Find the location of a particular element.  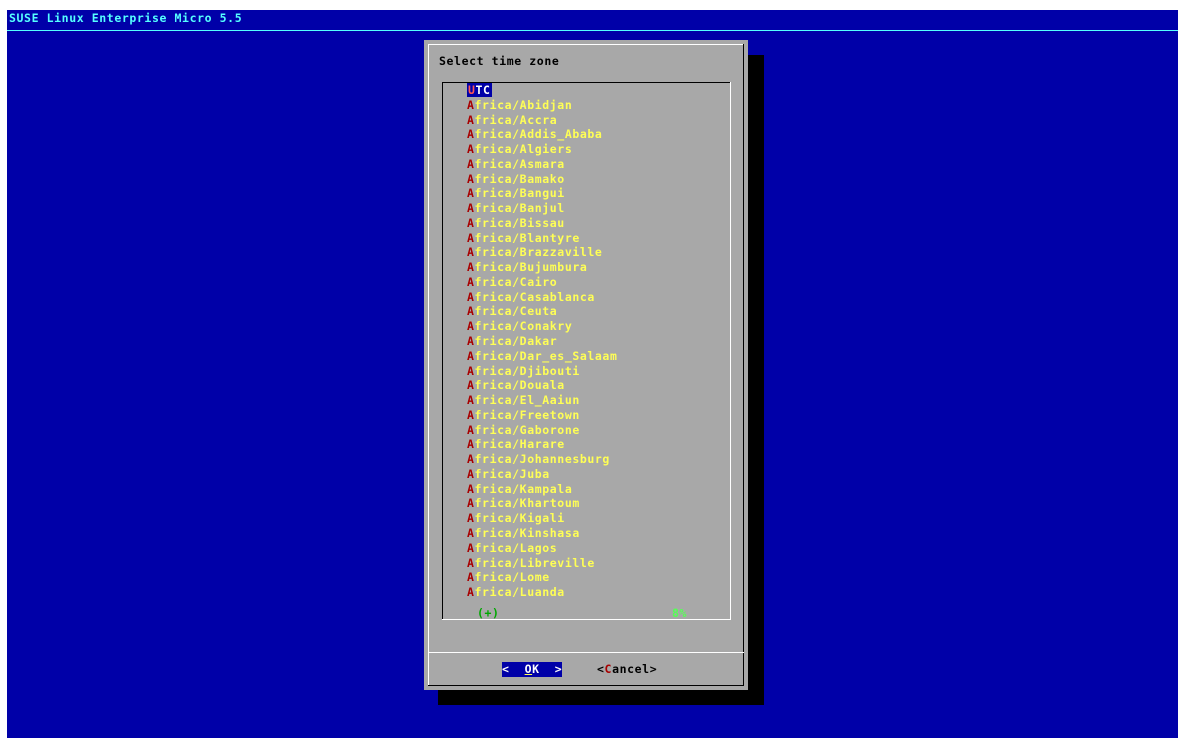

timezone-item: Africa/Douala is located at coordinates (542, 385).